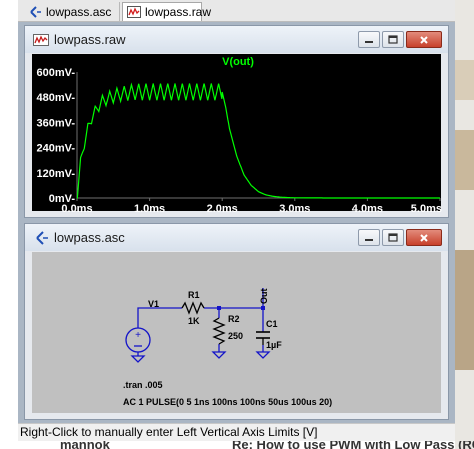  I want to click on x-tick-label: 0.0ms, so click(76, 208).